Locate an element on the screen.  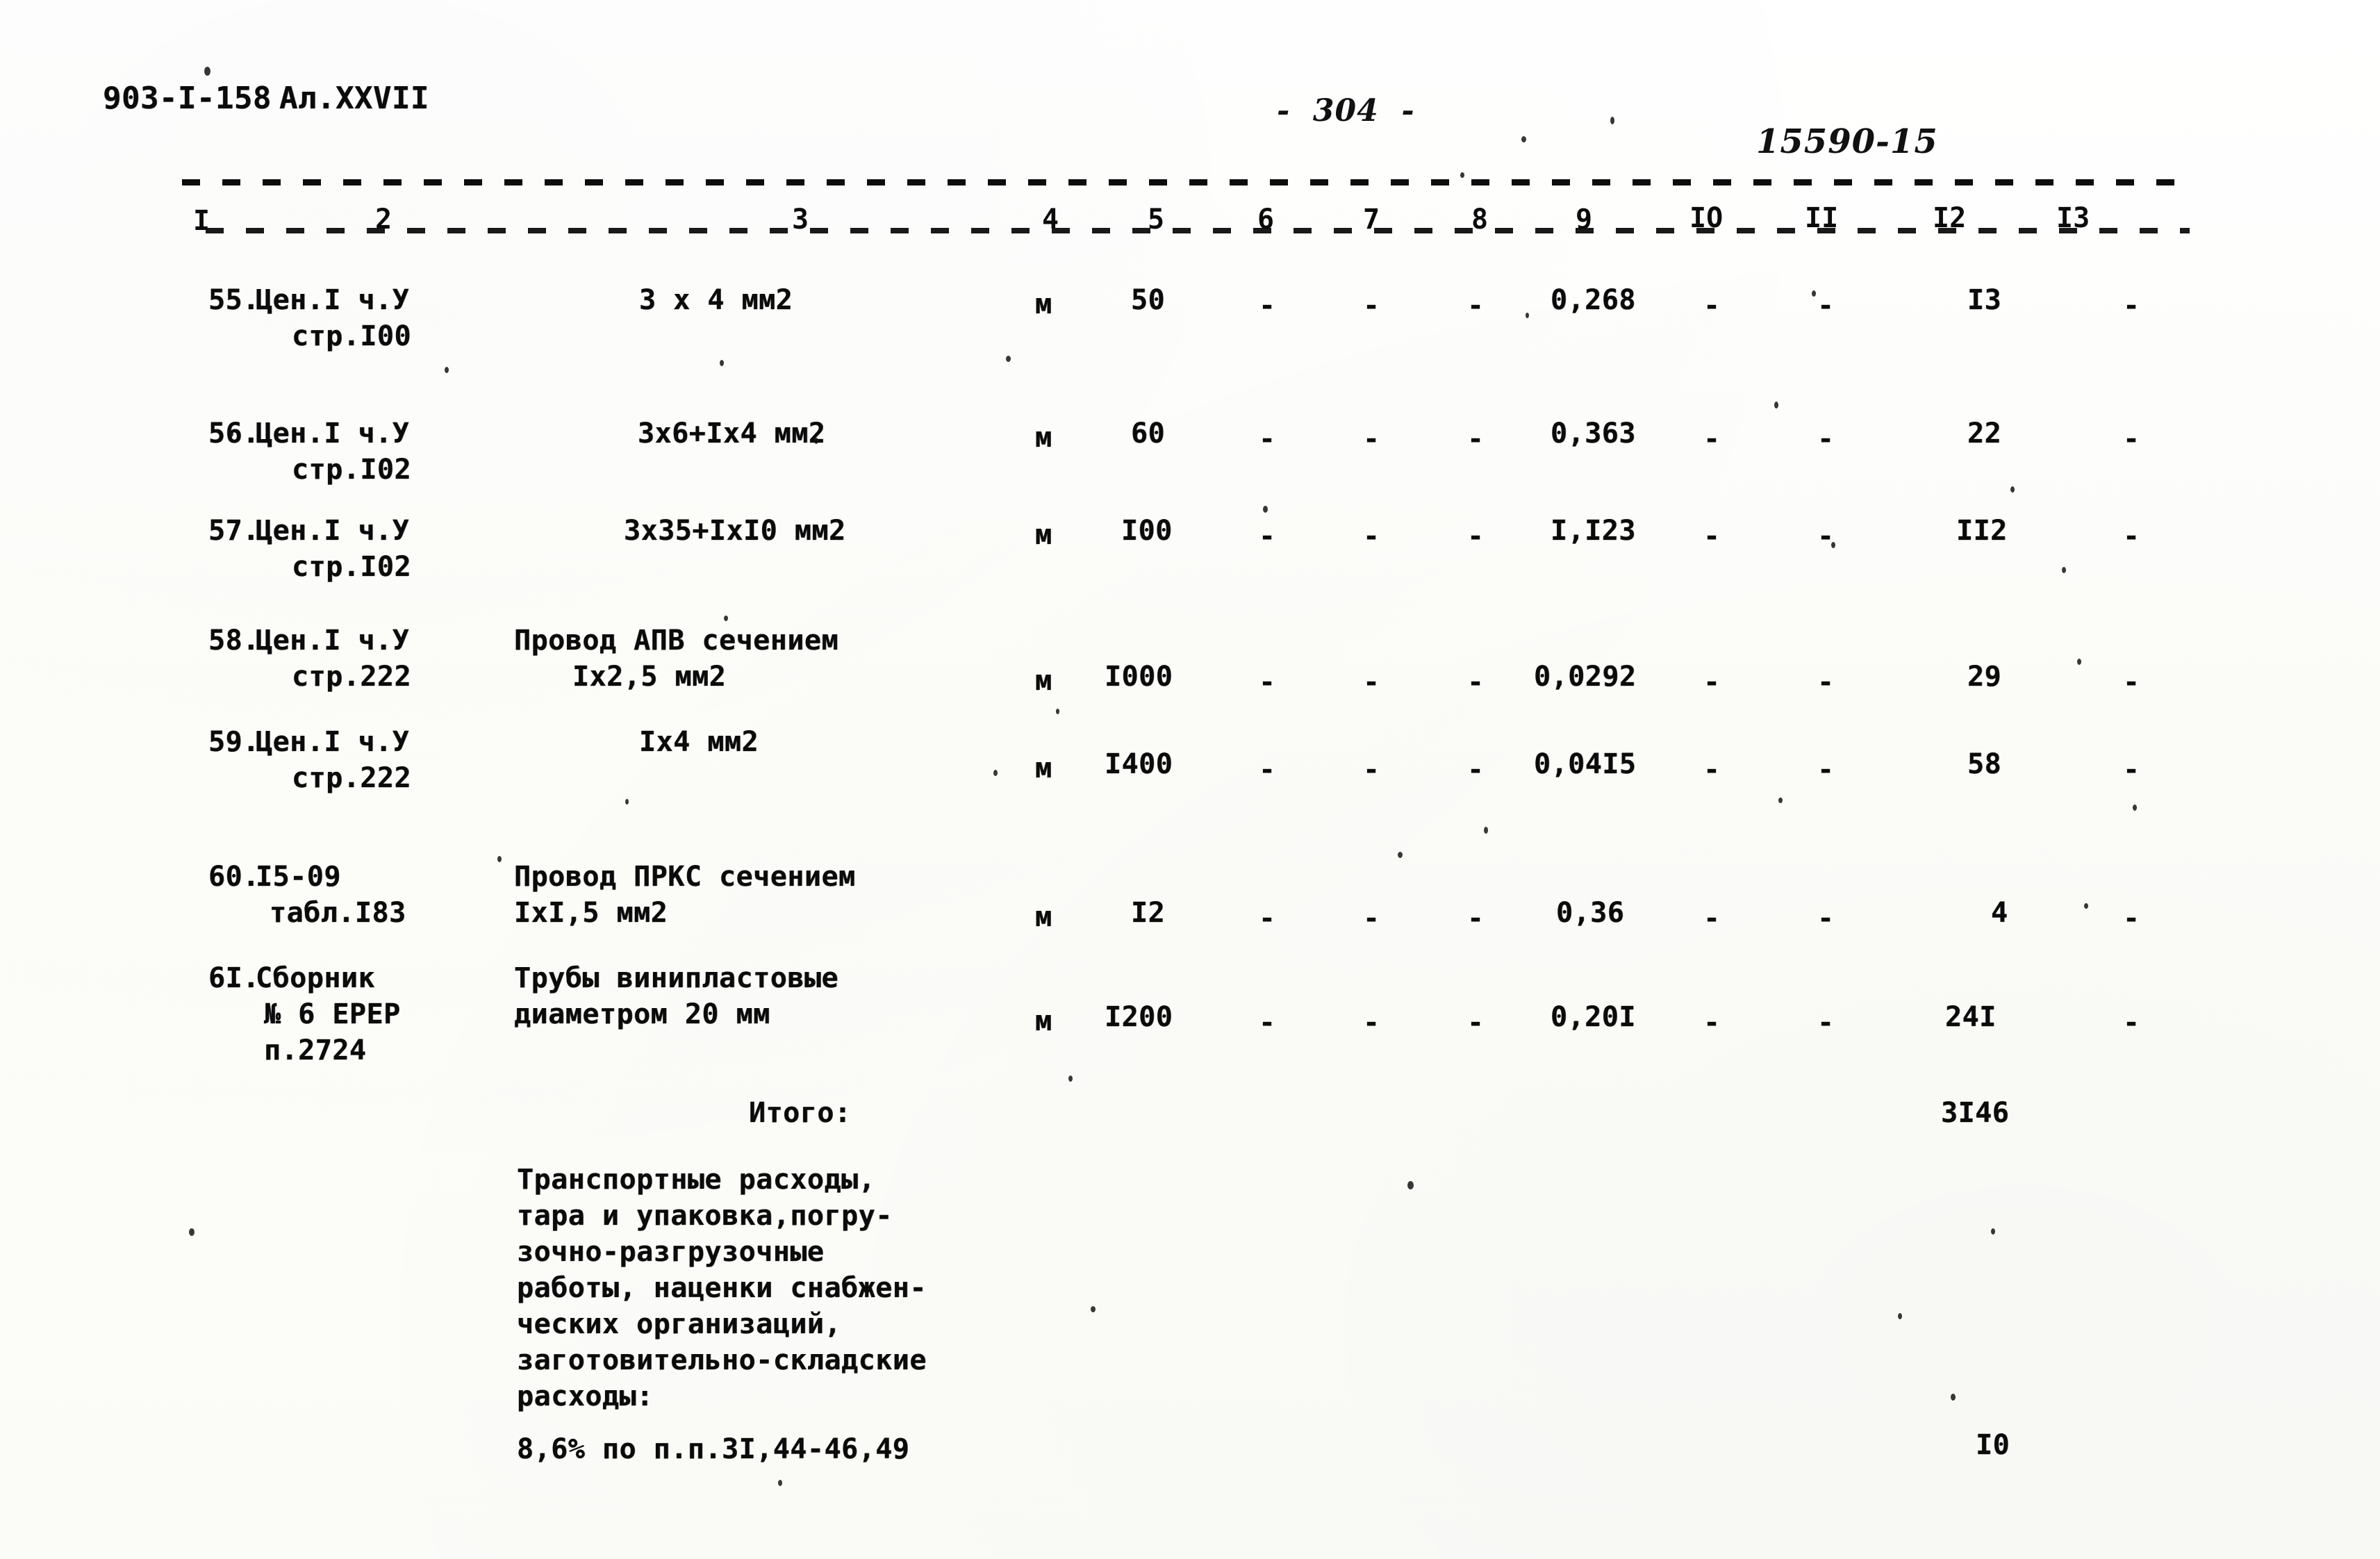
row-total: 4 is located at coordinates (1999, 913).